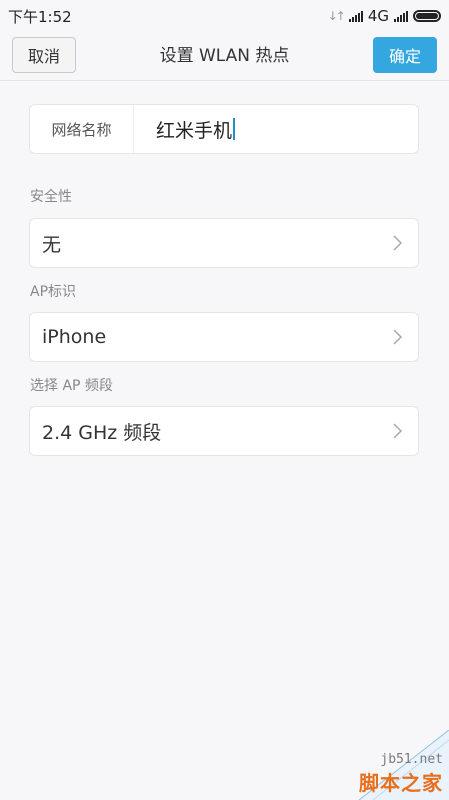 The height and width of the screenshot is (800, 449). Describe the element at coordinates (194, 130) in the screenshot. I see `network-name-value: 红米手机` at that location.